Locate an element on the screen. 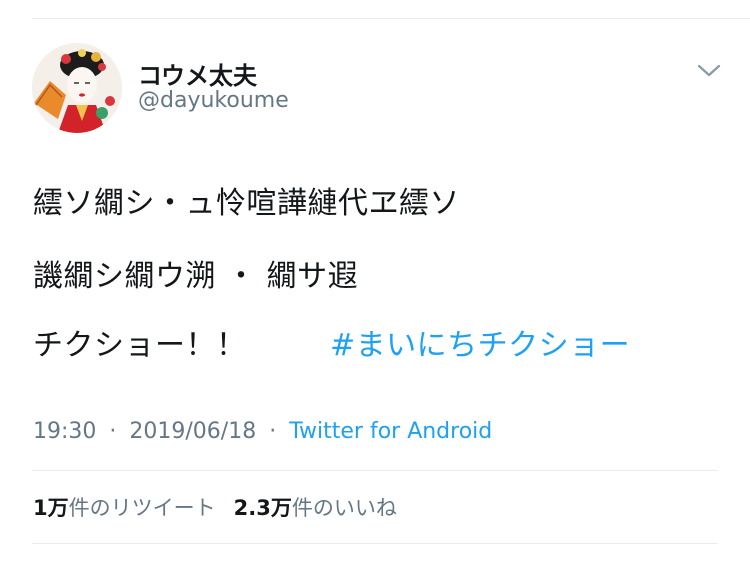 Image resolution: width=750 pixels, height=562 pixels. tweet-stats: 1万件のリツイート 2.3万件のいいね is located at coordinates (215, 507).